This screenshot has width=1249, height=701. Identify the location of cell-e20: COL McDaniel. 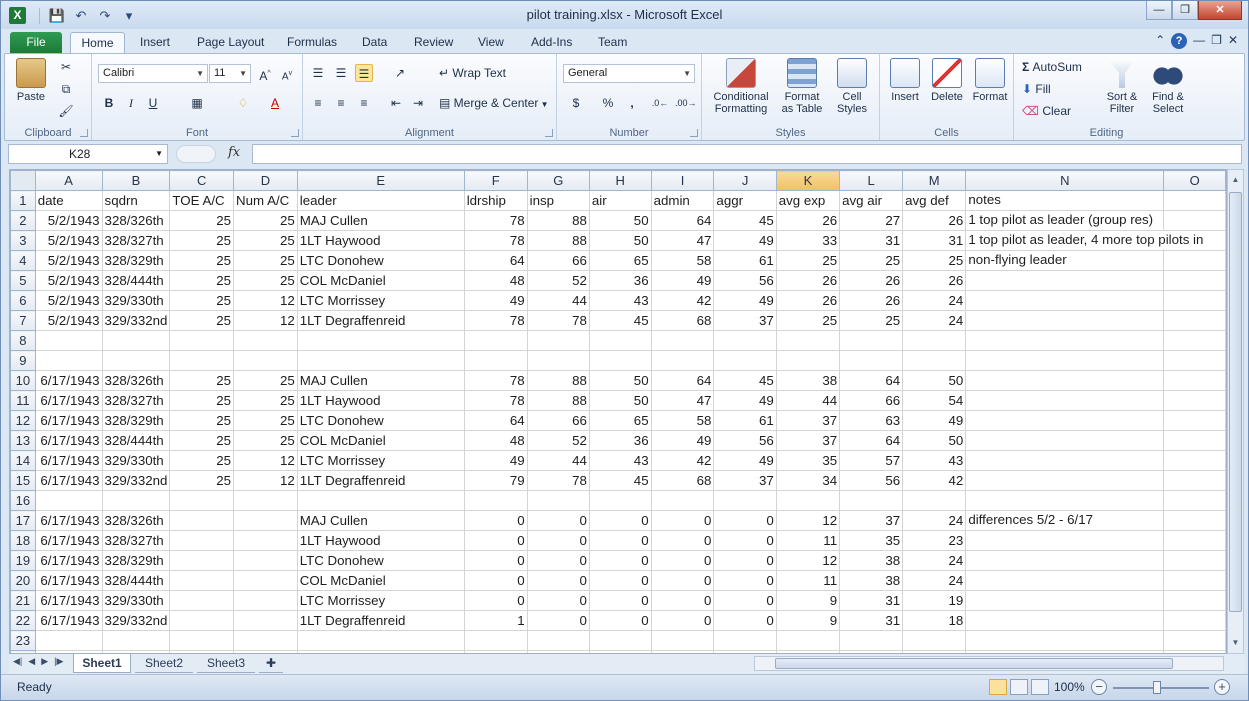
(380, 580).